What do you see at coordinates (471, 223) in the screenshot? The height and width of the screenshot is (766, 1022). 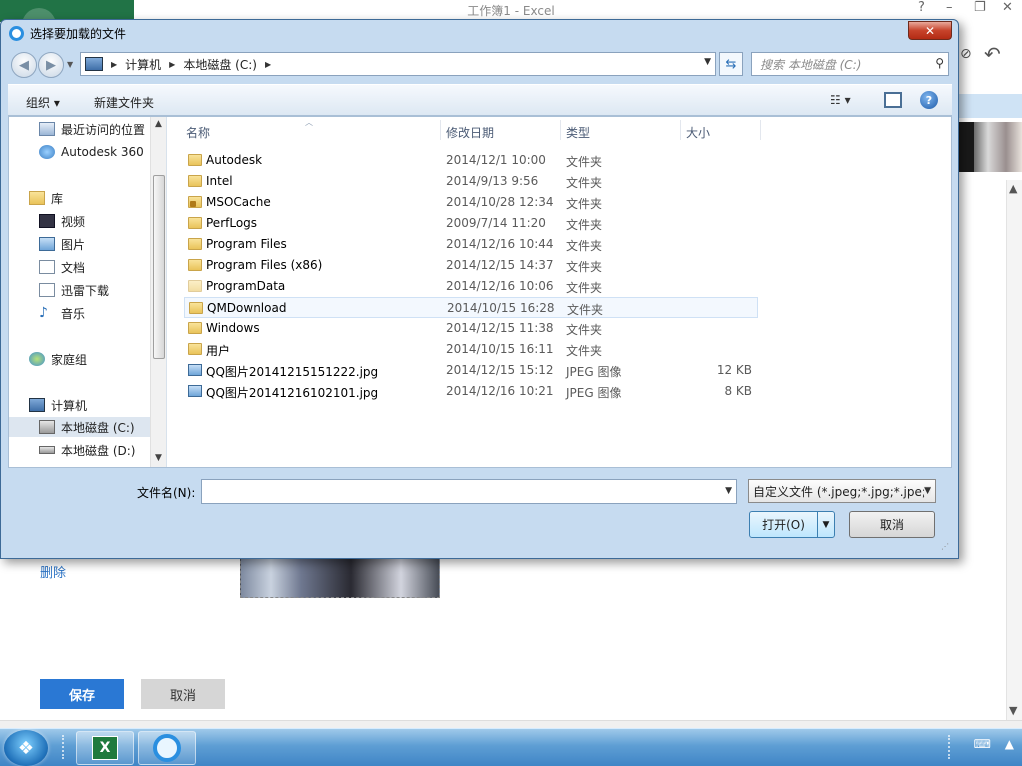 I see `file-row: PerfLogs 2009/7/14 11:20 文件夹` at bounding box center [471, 223].